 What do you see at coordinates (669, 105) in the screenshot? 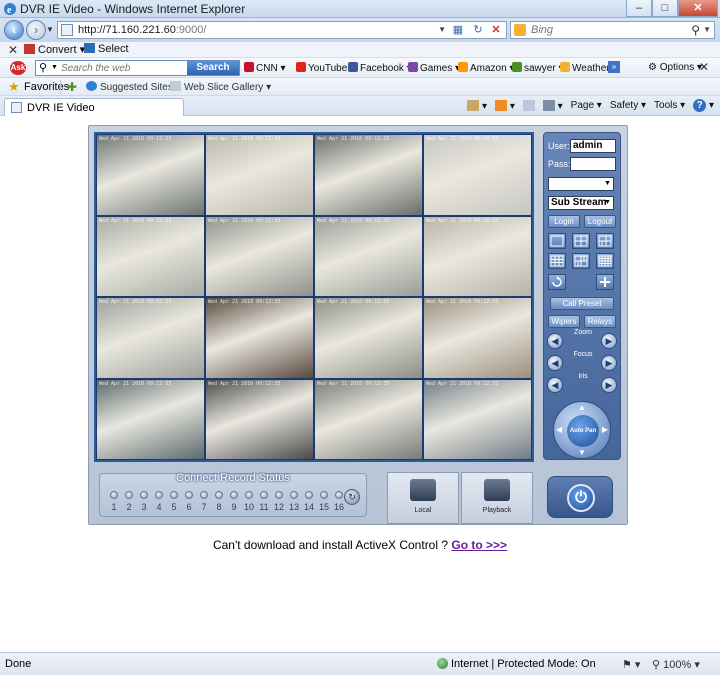
I see `tools-menu: Tools ▾` at bounding box center [669, 105].